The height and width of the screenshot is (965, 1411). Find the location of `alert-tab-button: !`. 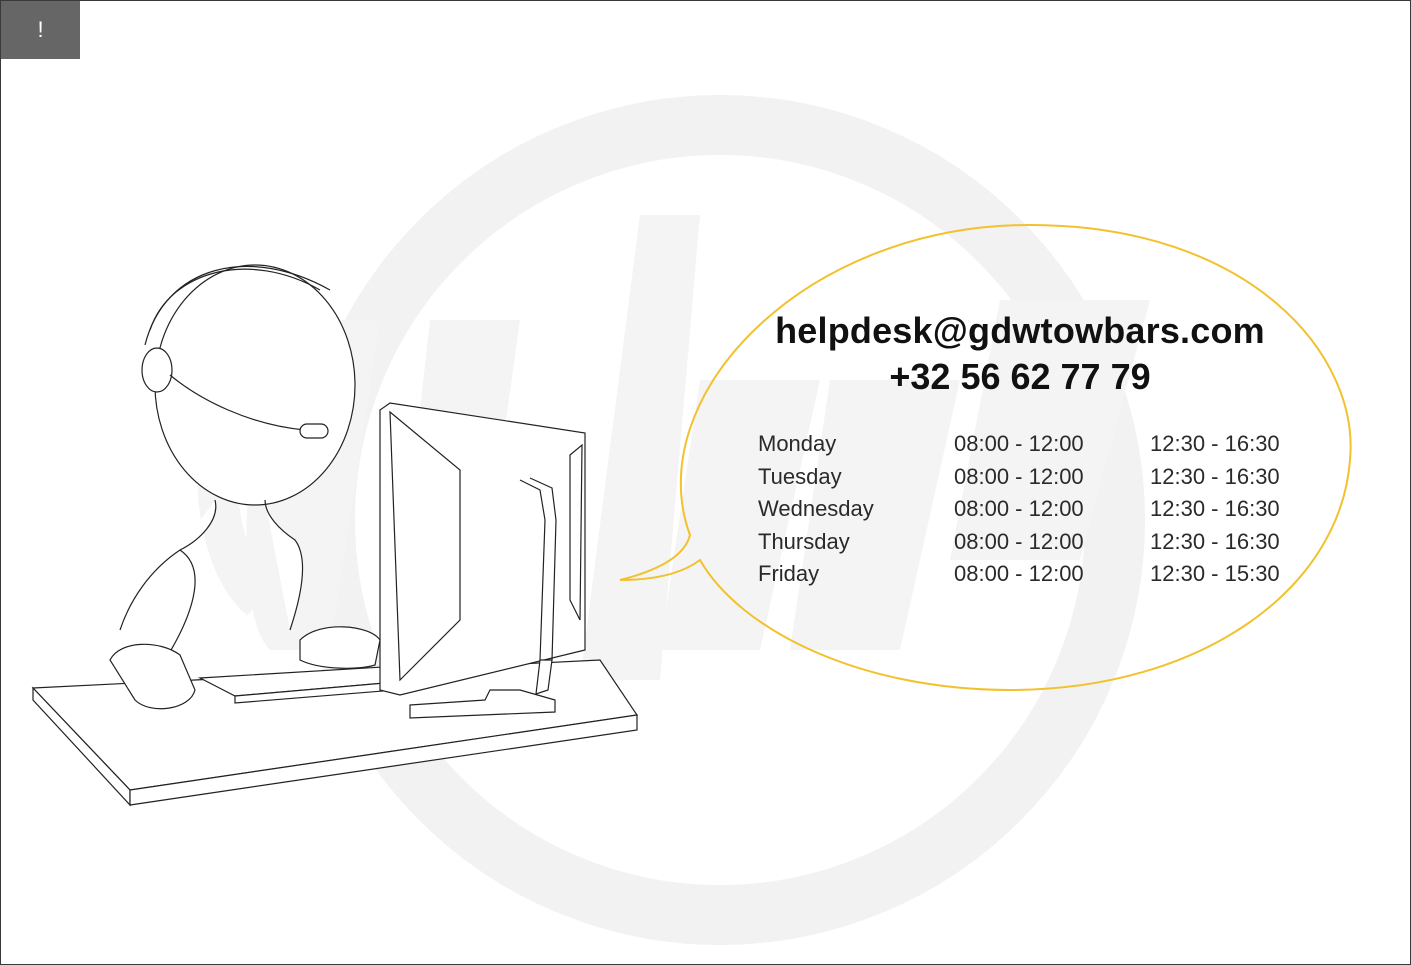

alert-tab-button: ! is located at coordinates (40, 30).